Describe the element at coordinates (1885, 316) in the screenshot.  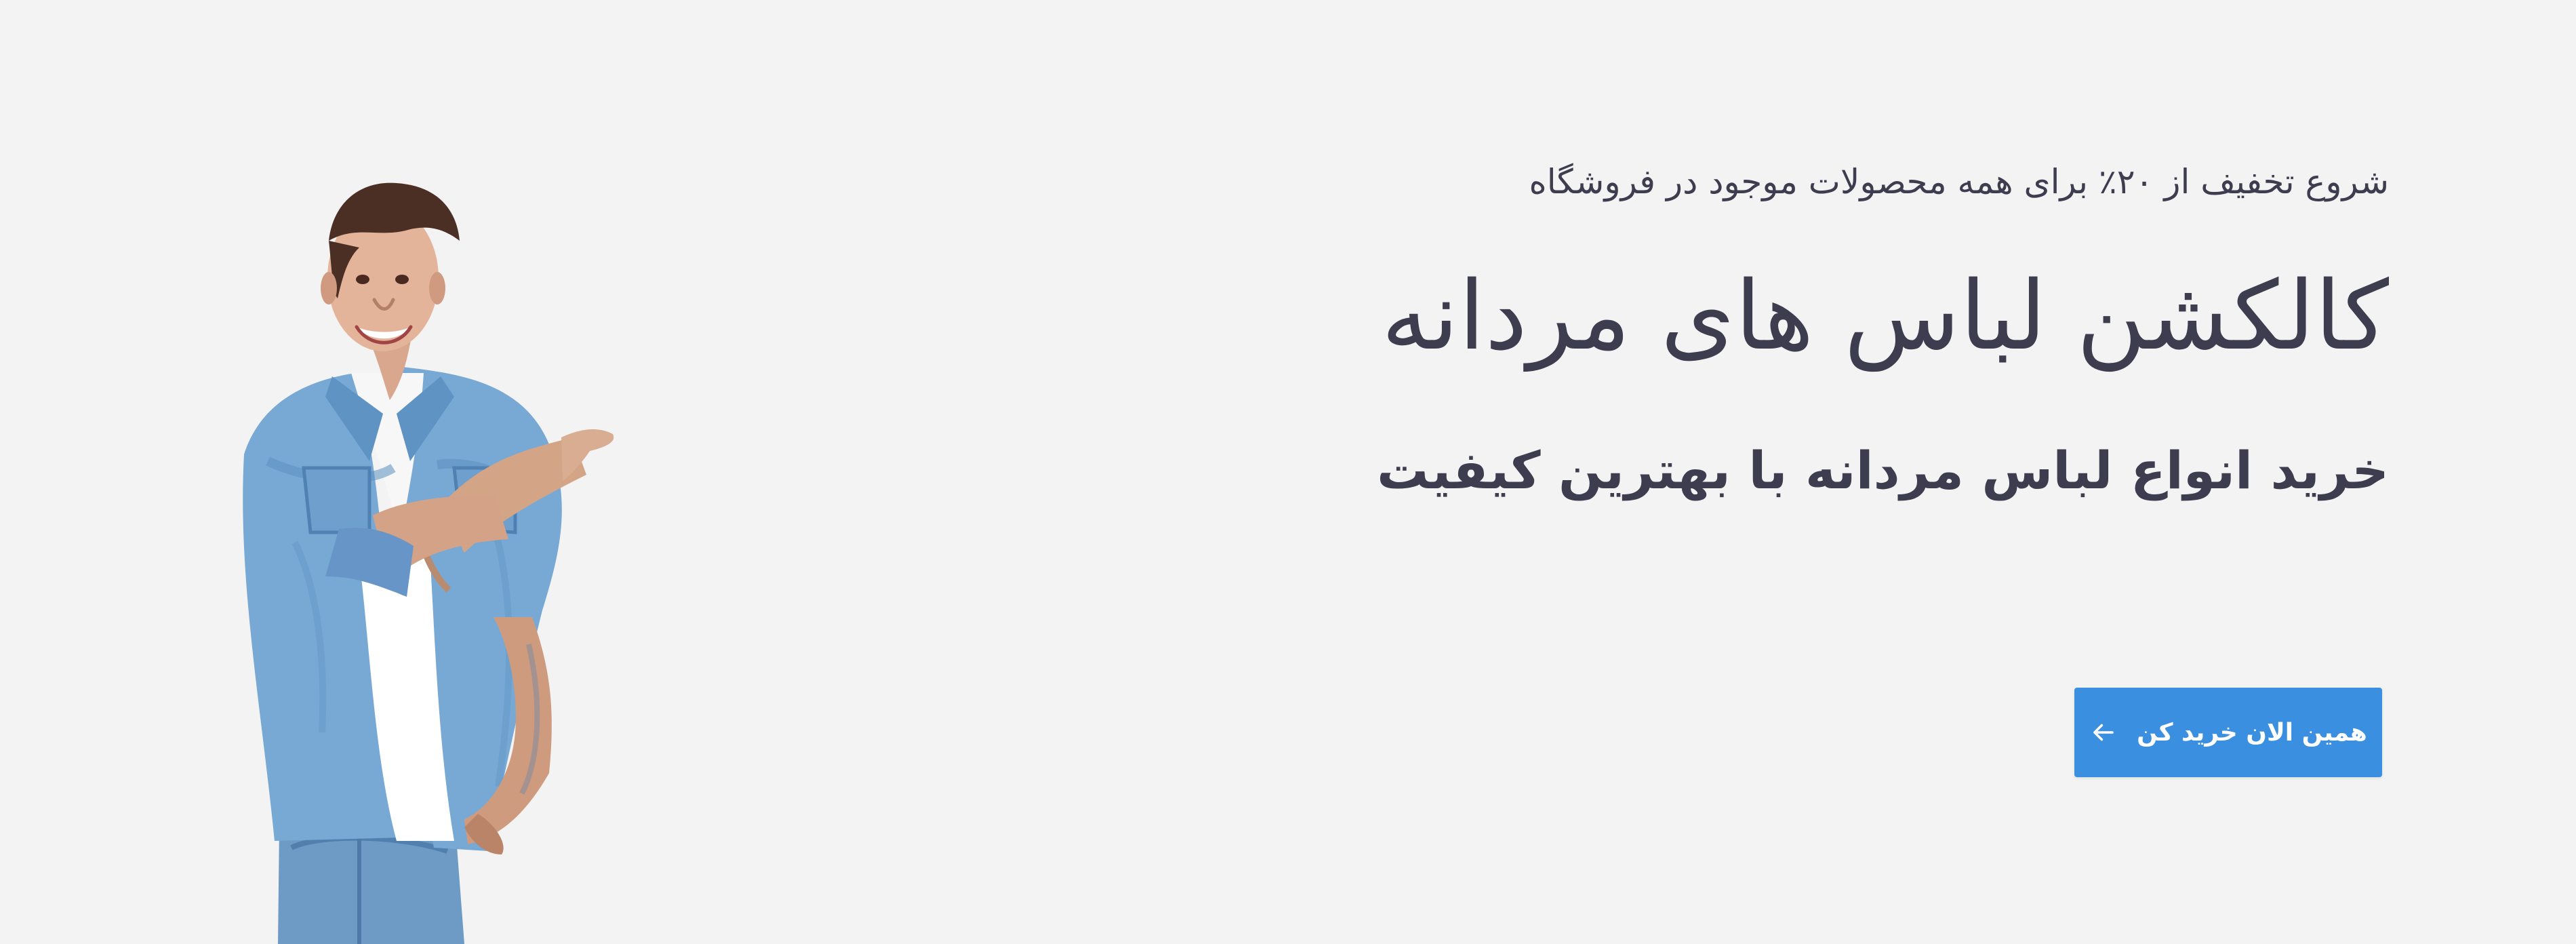
I see `collection-title: کالکشن لباس های مردانه` at that location.